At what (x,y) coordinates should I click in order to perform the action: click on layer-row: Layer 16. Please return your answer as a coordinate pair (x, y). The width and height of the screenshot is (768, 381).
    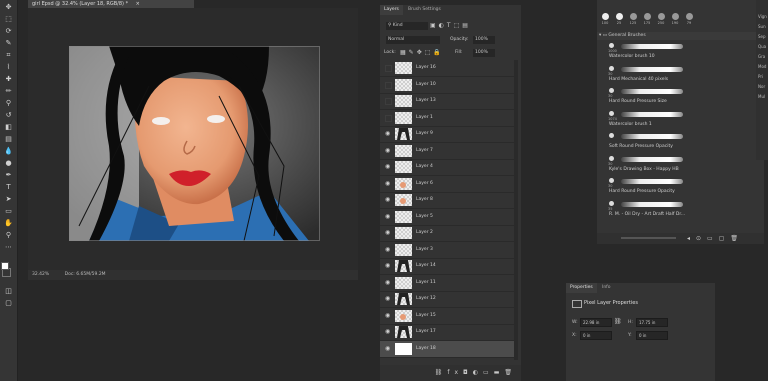
    Looking at the image, I should click on (447, 68).